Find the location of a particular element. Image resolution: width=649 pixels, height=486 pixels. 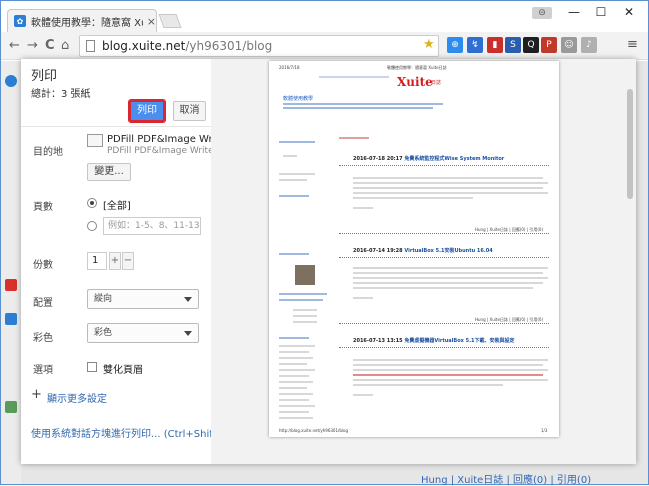

more-settings-link: 顯示更多設定 is located at coordinates (77, 397).